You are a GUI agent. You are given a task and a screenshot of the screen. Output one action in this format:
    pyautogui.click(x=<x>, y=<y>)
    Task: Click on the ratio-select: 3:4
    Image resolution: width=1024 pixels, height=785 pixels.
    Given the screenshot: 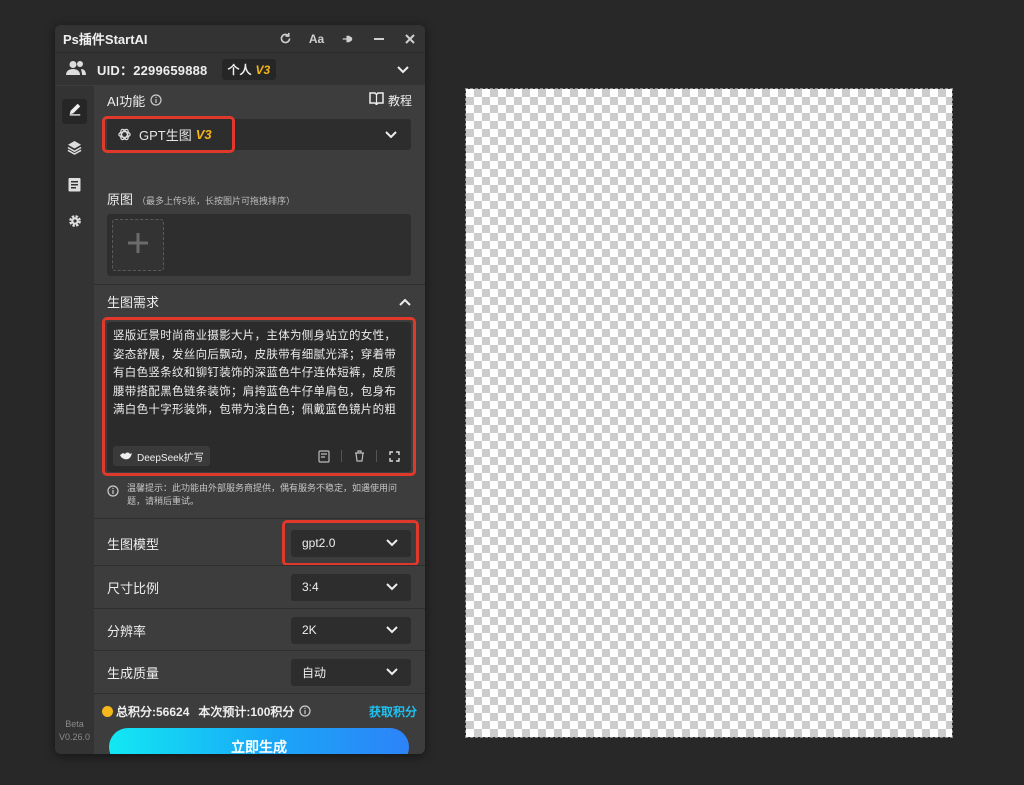 What is the action you would take?
    pyautogui.click(x=351, y=587)
    